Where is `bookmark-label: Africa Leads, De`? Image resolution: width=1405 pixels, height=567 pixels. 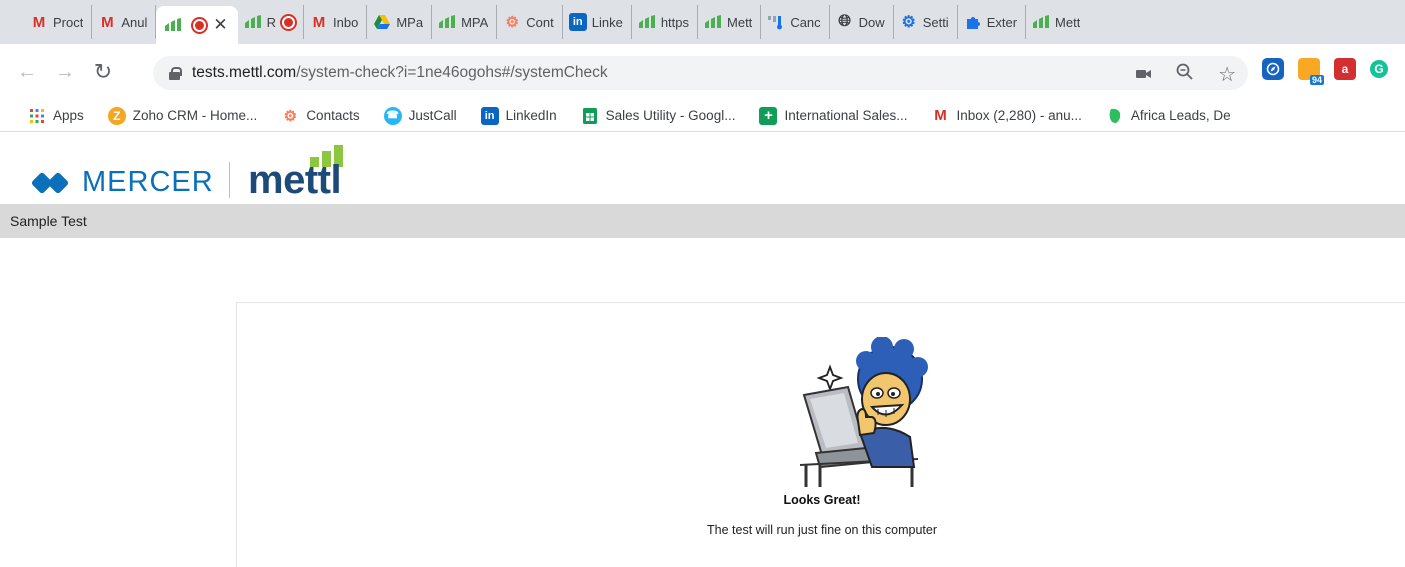
bookmark-label: Africa Leads, De is located at coordinates (1180, 115).